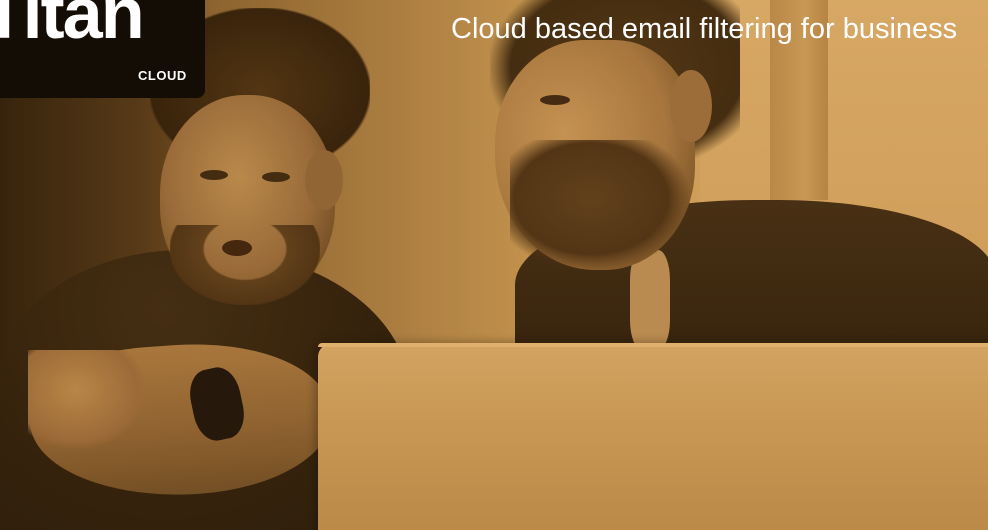  Describe the element at coordinates (653, 345) in the screenshot. I see `laptop-edge-highlight` at that location.